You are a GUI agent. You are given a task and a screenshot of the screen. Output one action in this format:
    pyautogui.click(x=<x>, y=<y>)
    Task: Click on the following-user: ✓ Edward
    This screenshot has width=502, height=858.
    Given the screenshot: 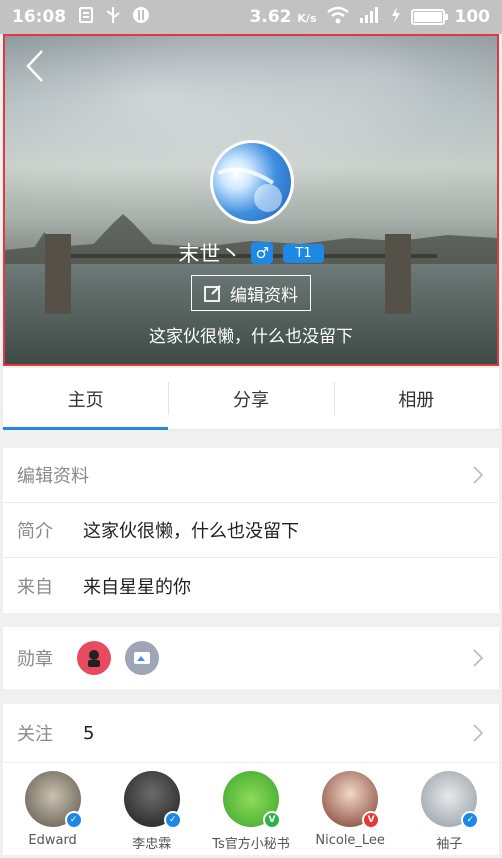 What is the action you would take?
    pyautogui.click(x=53, y=813)
    